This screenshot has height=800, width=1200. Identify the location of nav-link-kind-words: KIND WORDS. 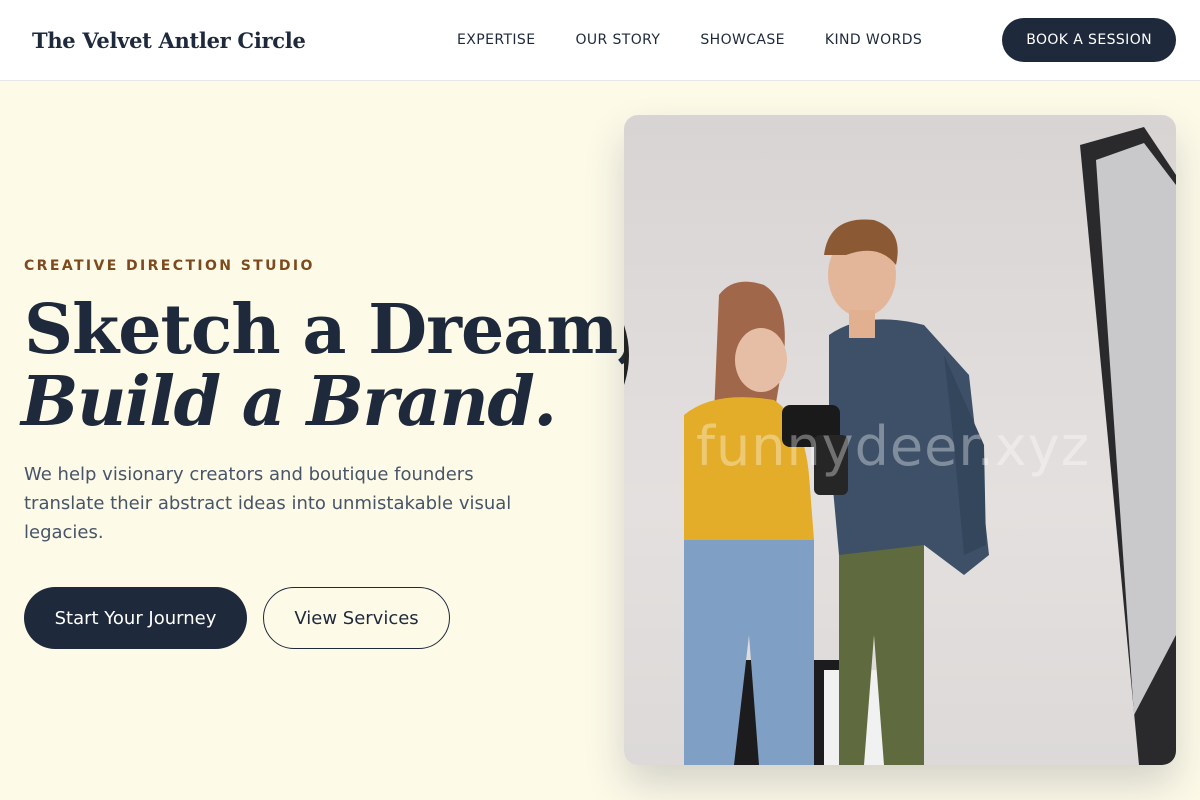
(873, 40).